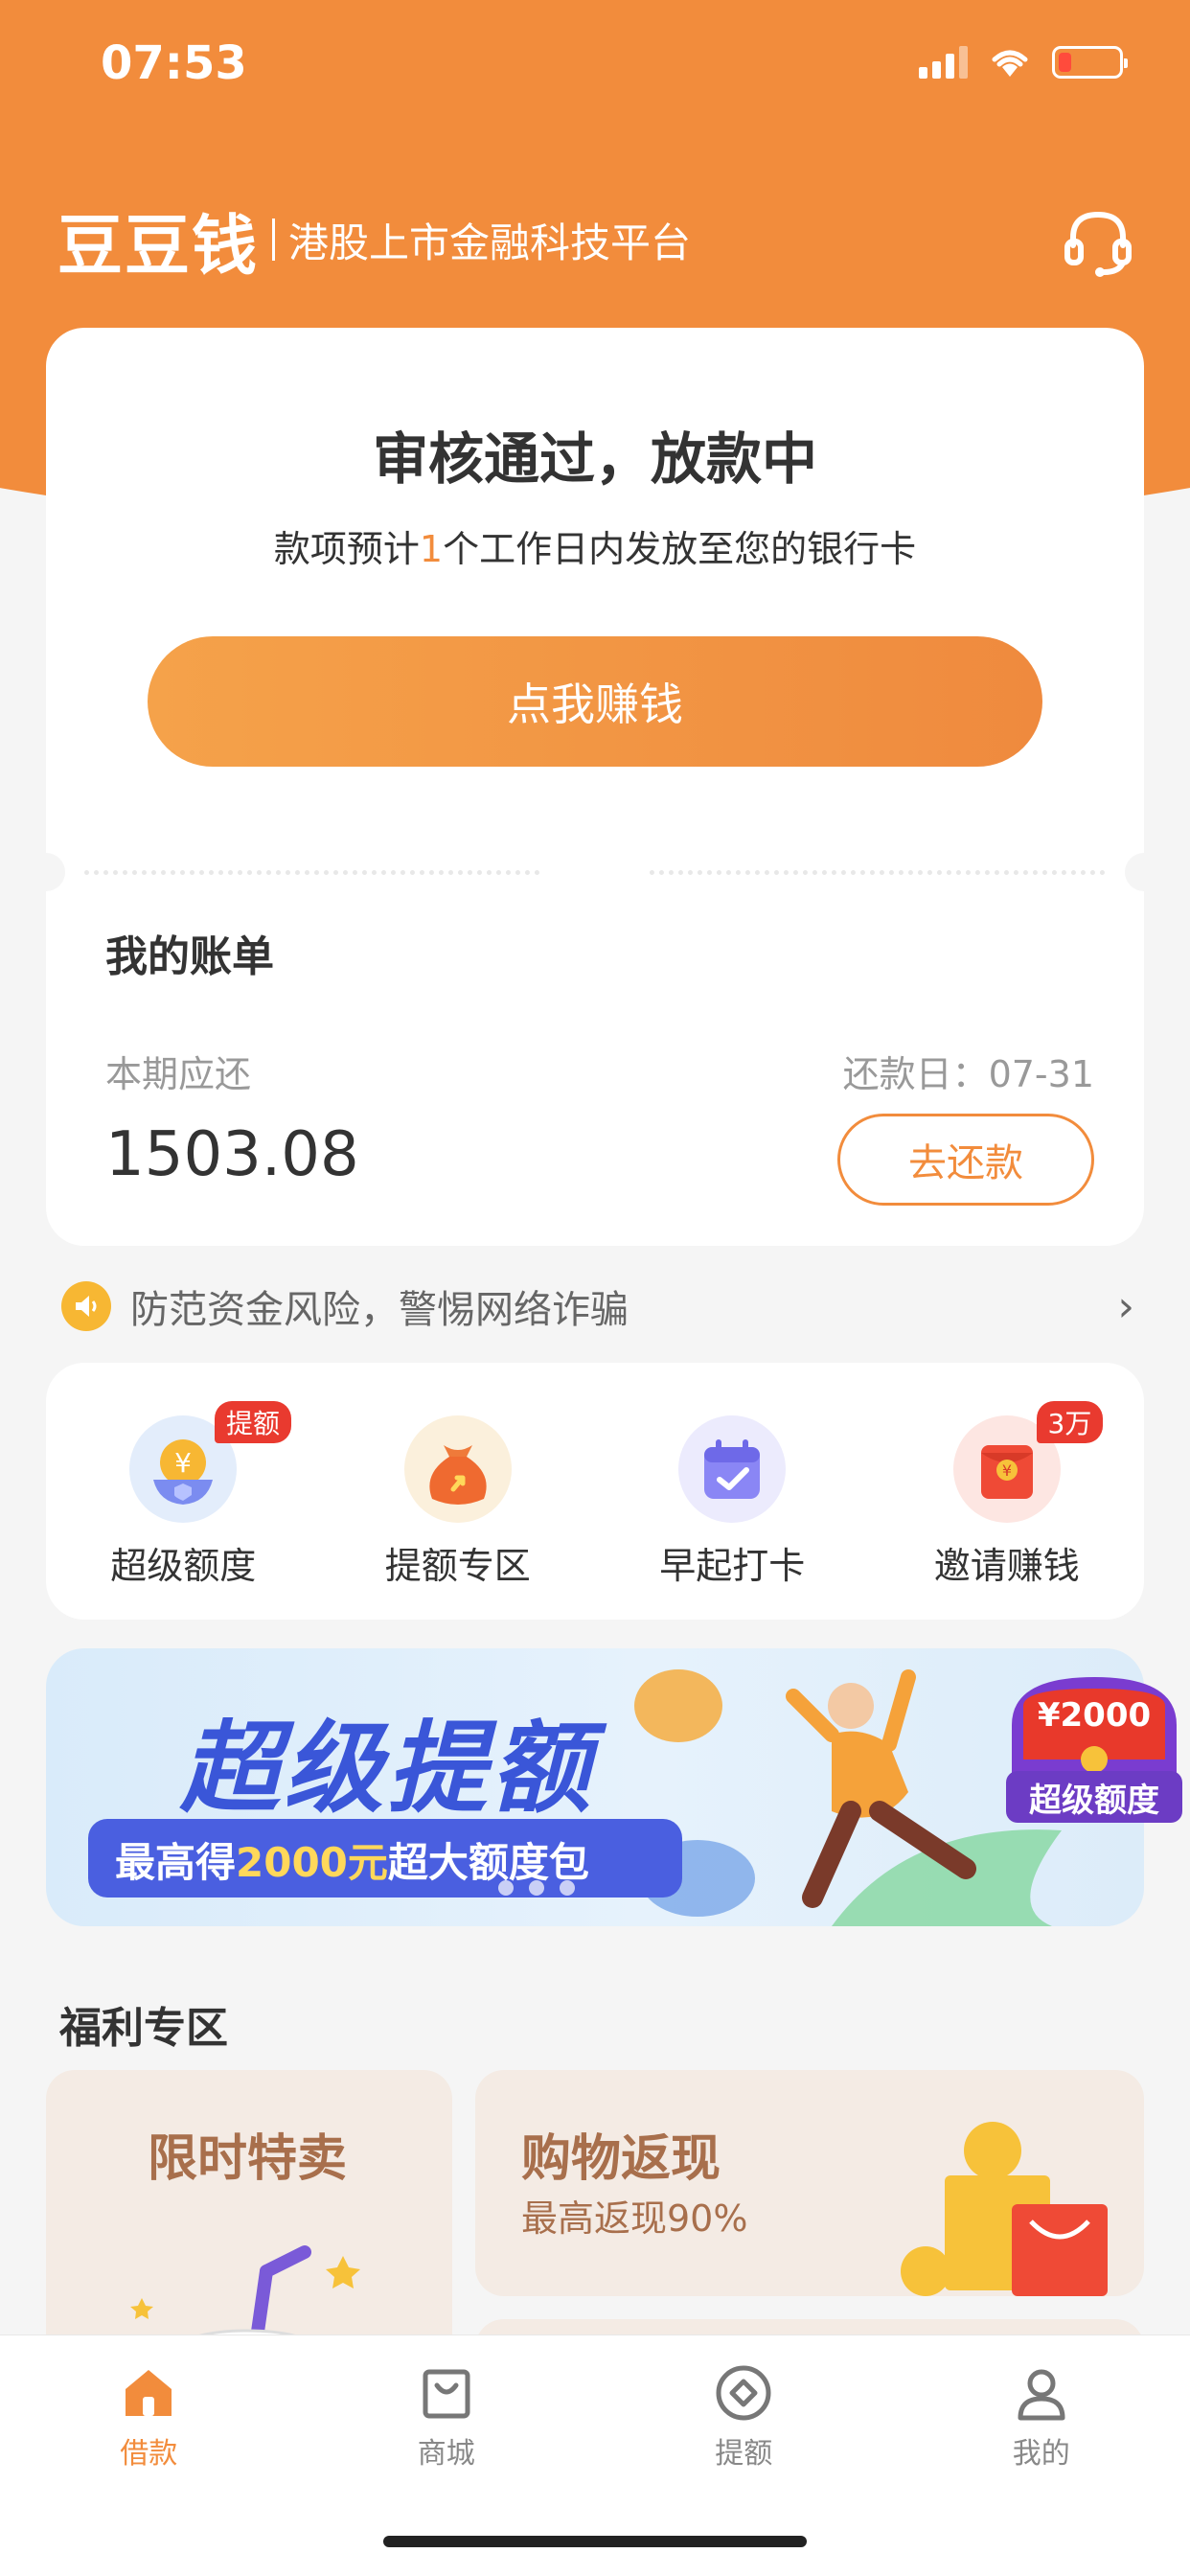 This screenshot has width=1190, height=2576. I want to click on banner-sub-suffix: 超大额度包, so click(488, 1862).